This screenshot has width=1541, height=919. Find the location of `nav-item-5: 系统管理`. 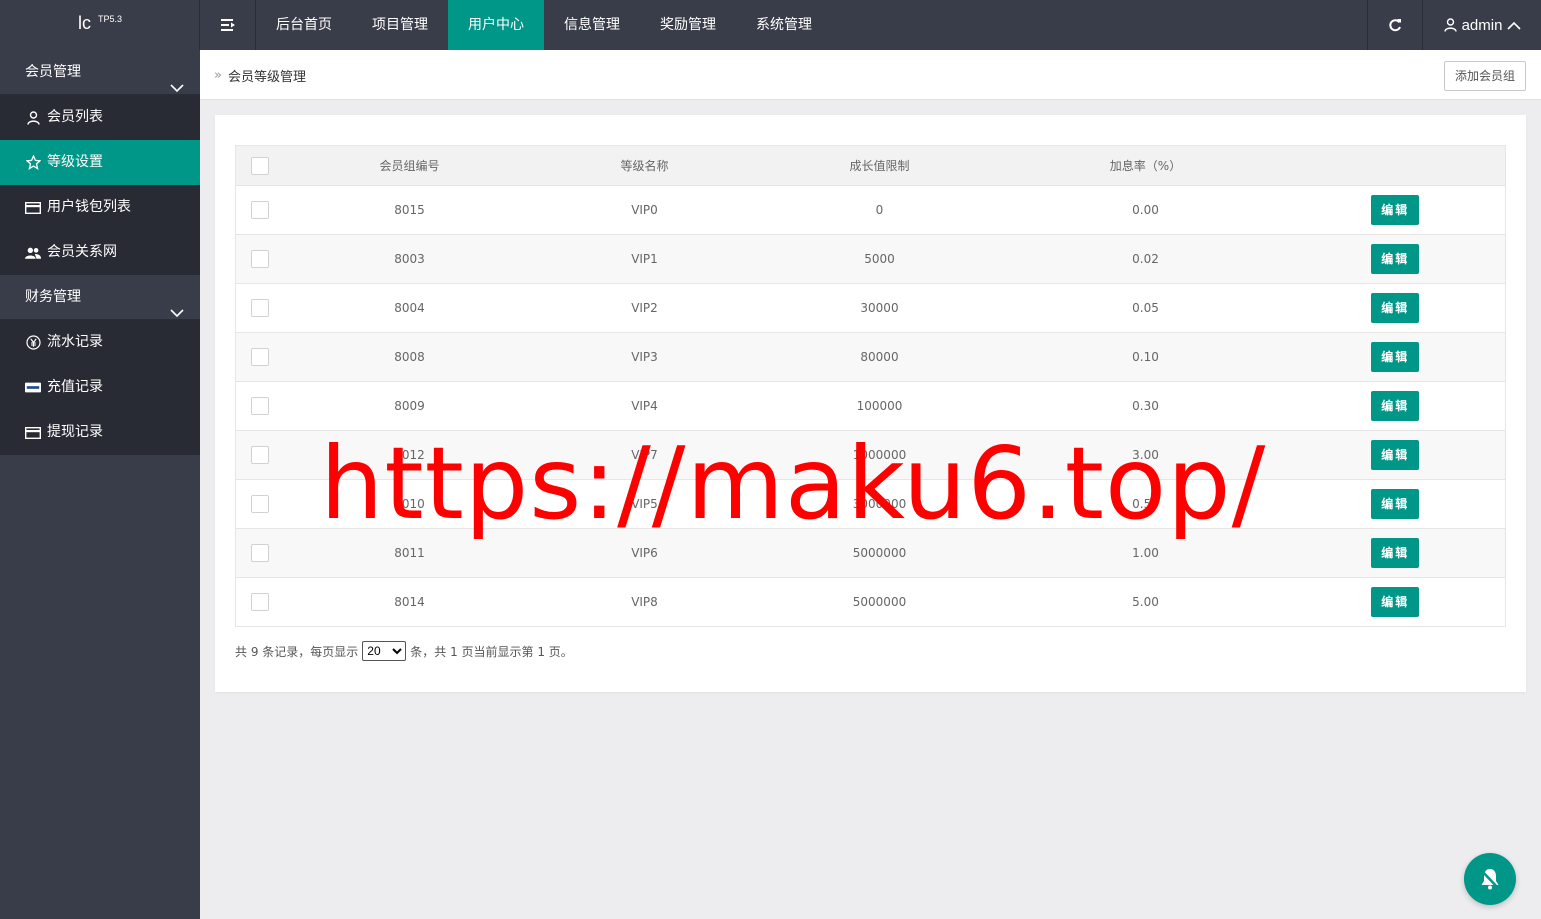

nav-item-5: 系统管理 is located at coordinates (784, 25).